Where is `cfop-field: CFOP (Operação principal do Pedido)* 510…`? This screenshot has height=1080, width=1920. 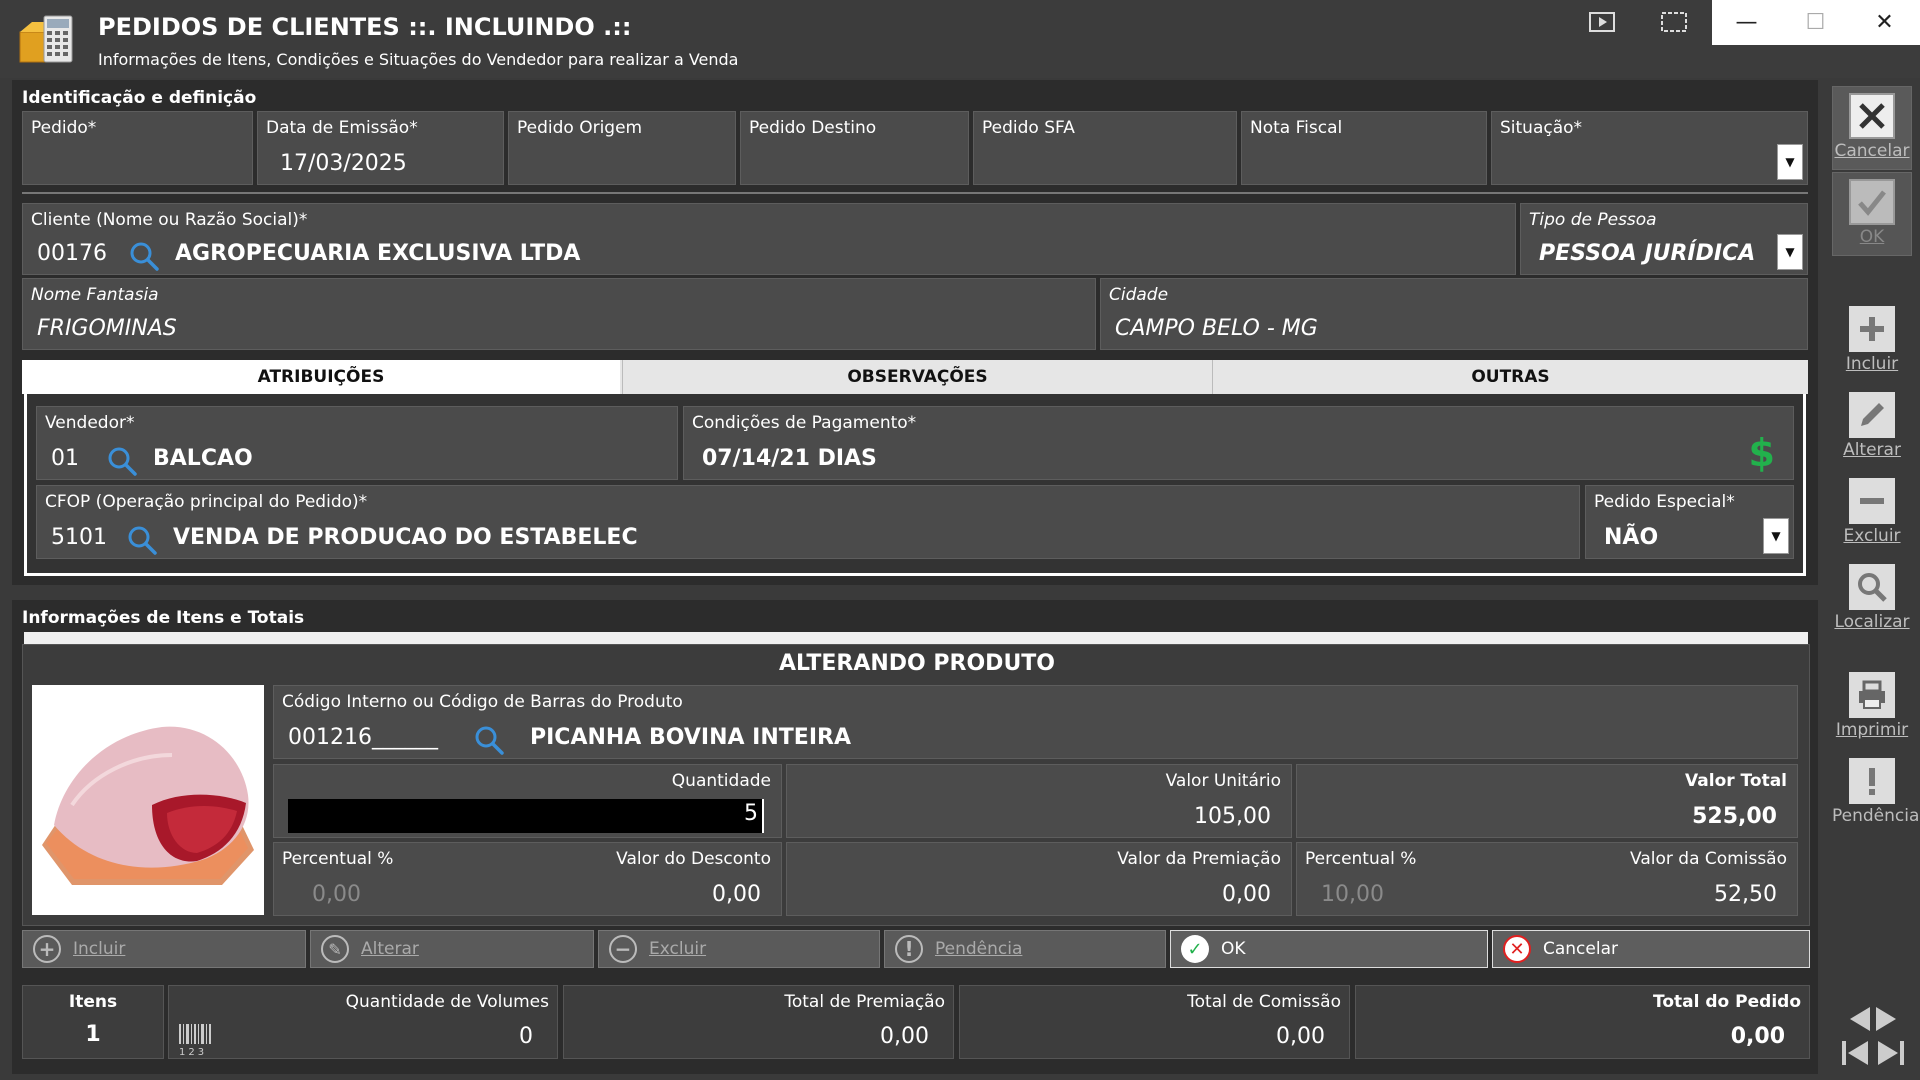 cfop-field: CFOP (Operação principal do Pedido)* 510… is located at coordinates (808, 522).